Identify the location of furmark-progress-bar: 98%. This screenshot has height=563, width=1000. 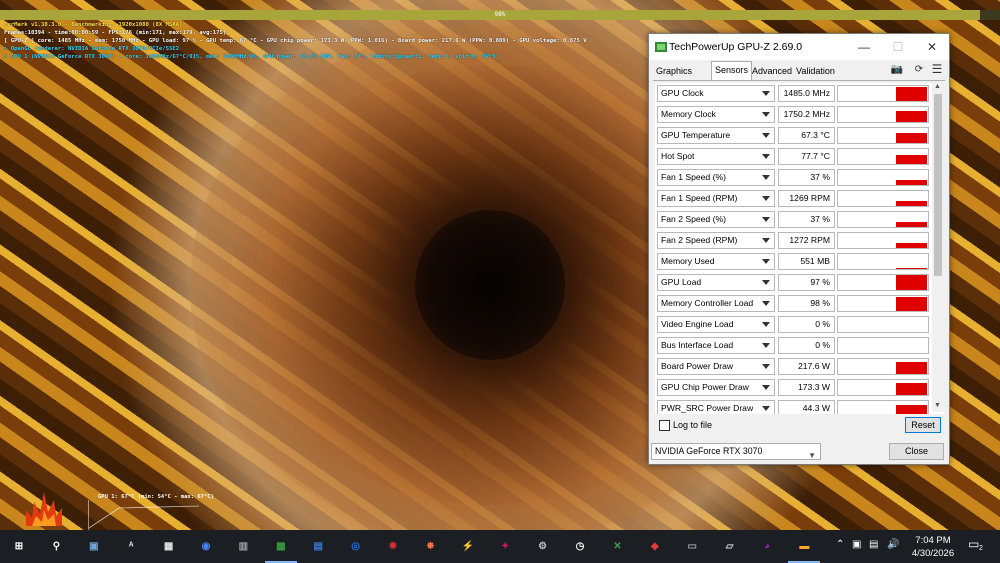
(500, 15).